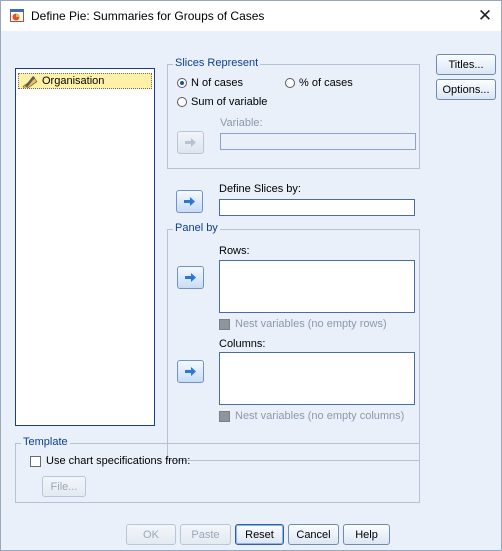  I want to click on ruler-pencil-icon, so click(30, 82).